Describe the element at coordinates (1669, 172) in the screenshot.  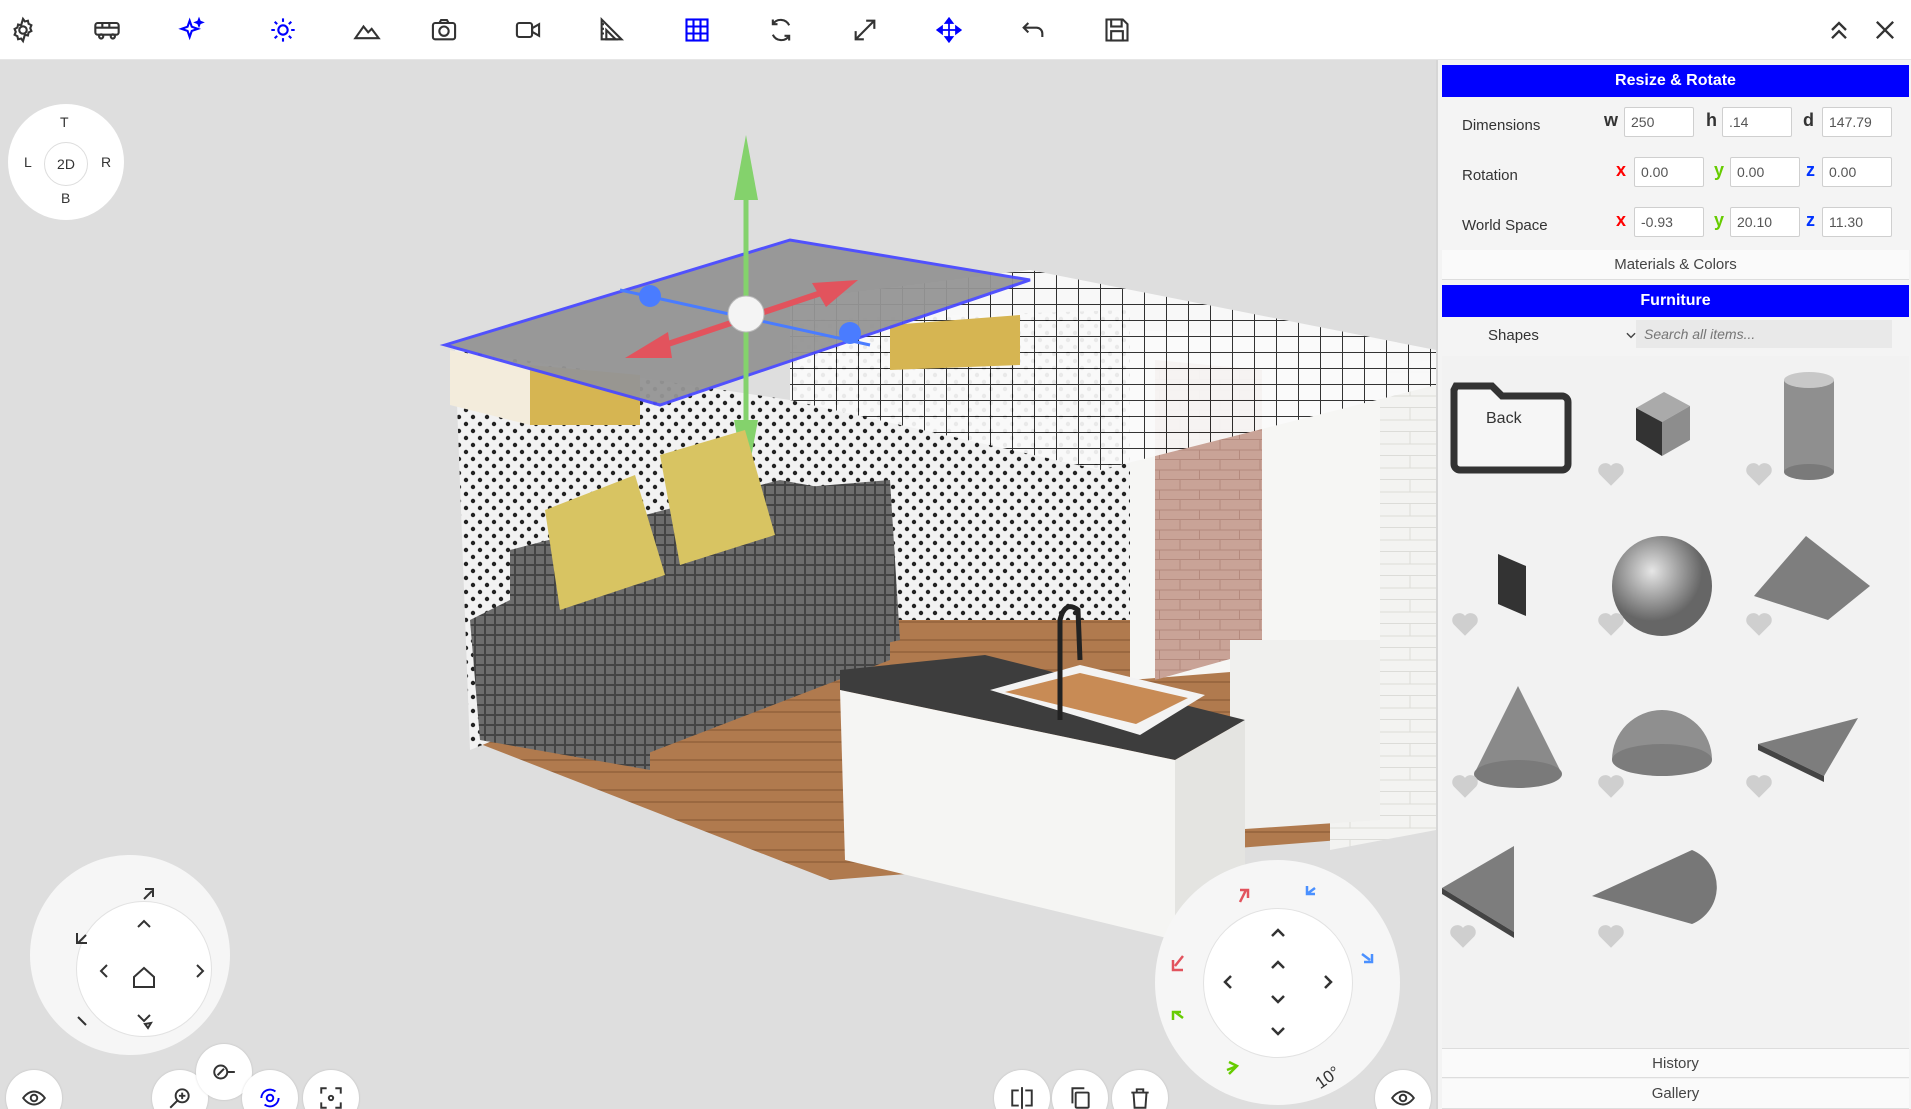
I see `rotation-x-input` at that location.